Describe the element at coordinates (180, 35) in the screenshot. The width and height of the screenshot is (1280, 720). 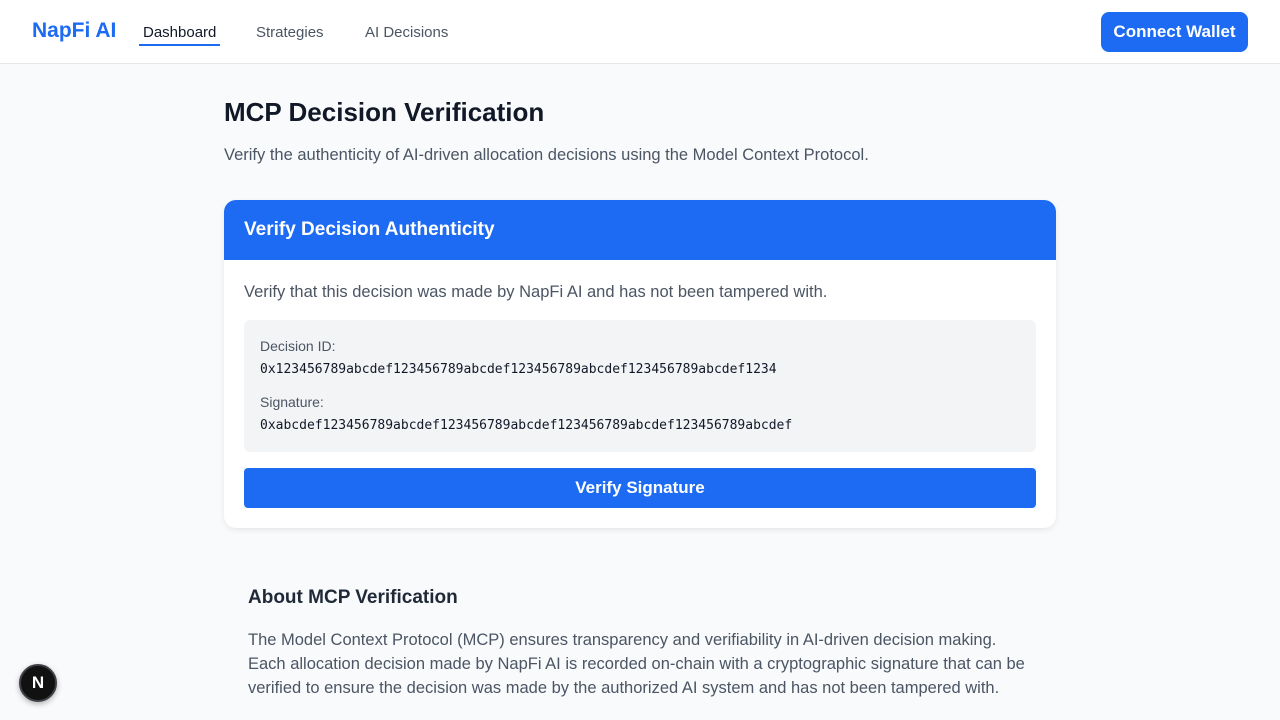
I see `nav-link-dashboard: Dashboard` at that location.